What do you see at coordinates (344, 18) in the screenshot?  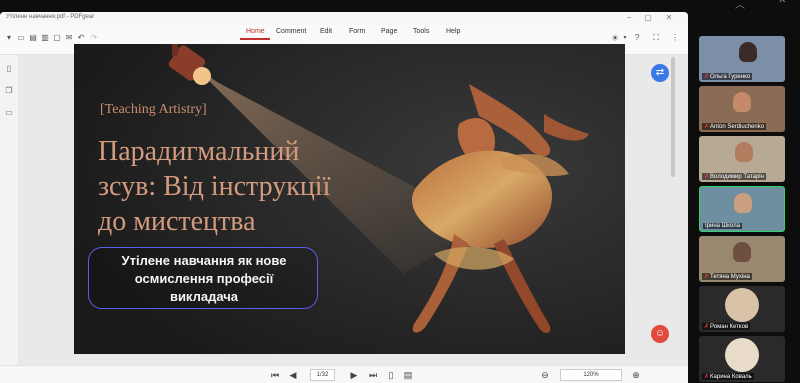 I see `title-bar: Утілене навчання.pdf - PDFgear – ▢ ✕` at bounding box center [344, 18].